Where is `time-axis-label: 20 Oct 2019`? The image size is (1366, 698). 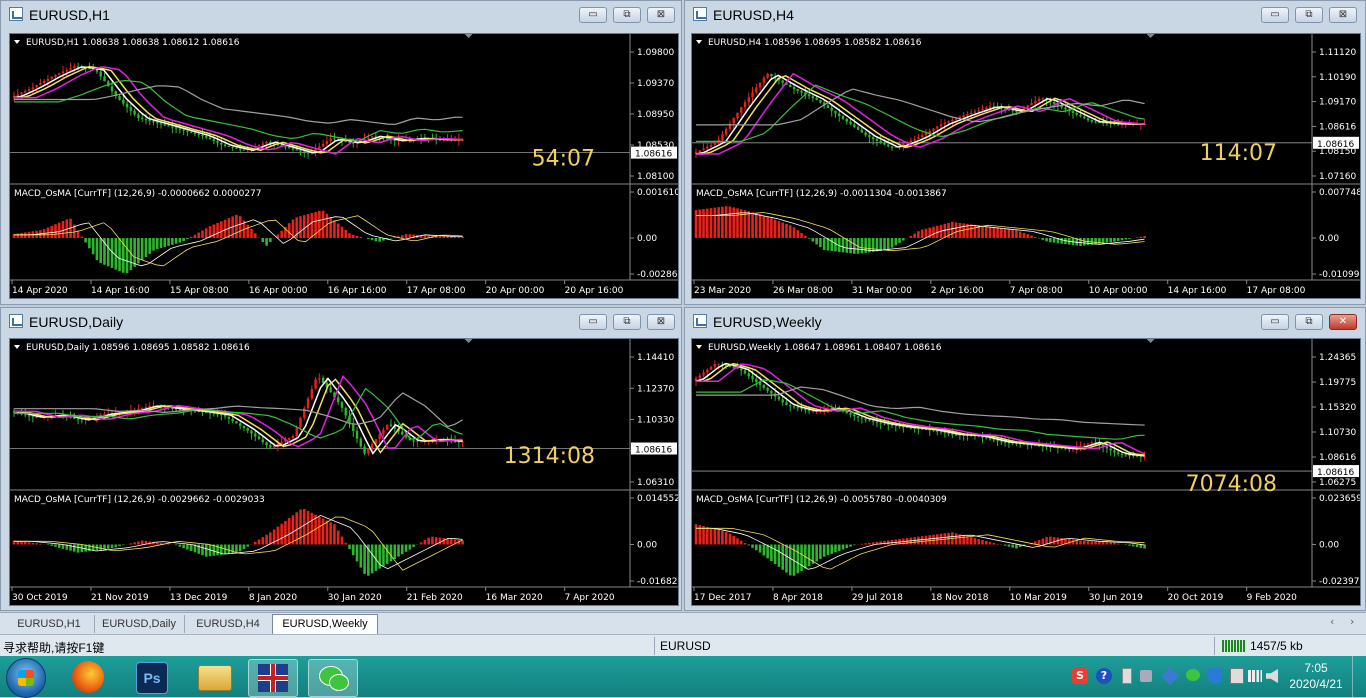 time-axis-label: 20 Oct 2019 is located at coordinates (1196, 598).